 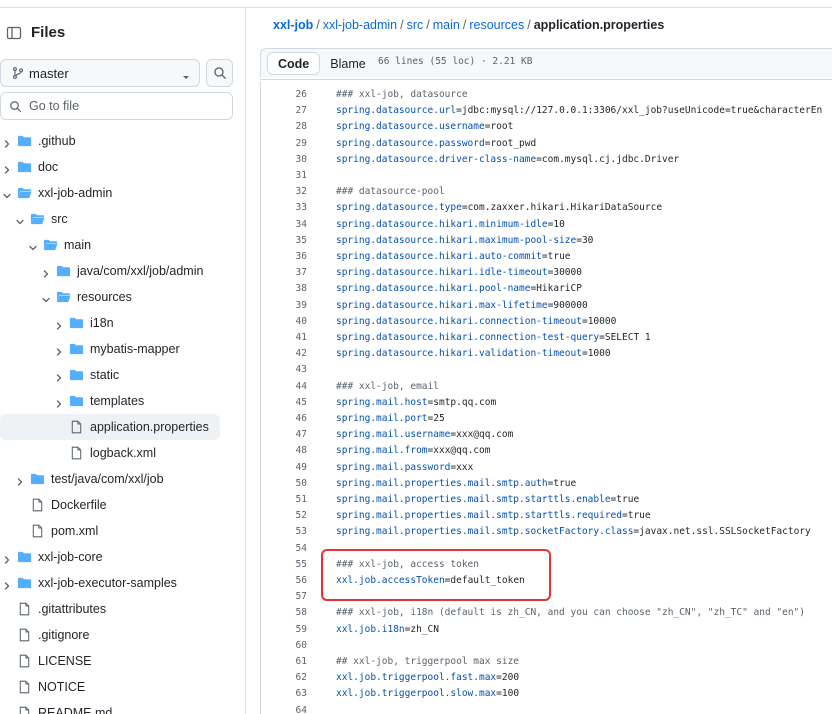 I want to click on line-number: 59, so click(x=284, y=630).